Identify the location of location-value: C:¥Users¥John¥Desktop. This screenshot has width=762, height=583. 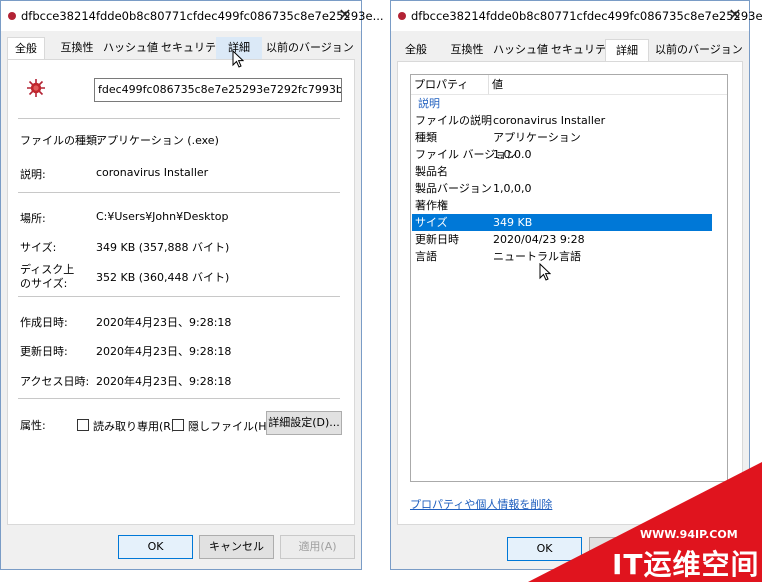
(162, 216).